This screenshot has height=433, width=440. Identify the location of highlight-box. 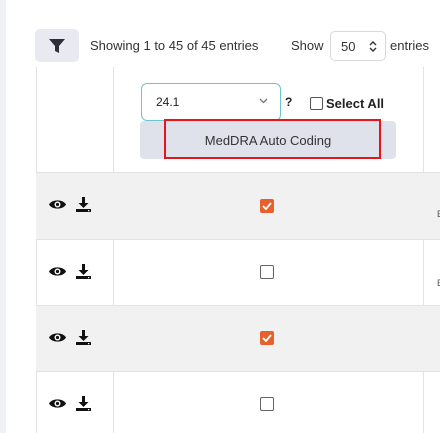
(272, 139).